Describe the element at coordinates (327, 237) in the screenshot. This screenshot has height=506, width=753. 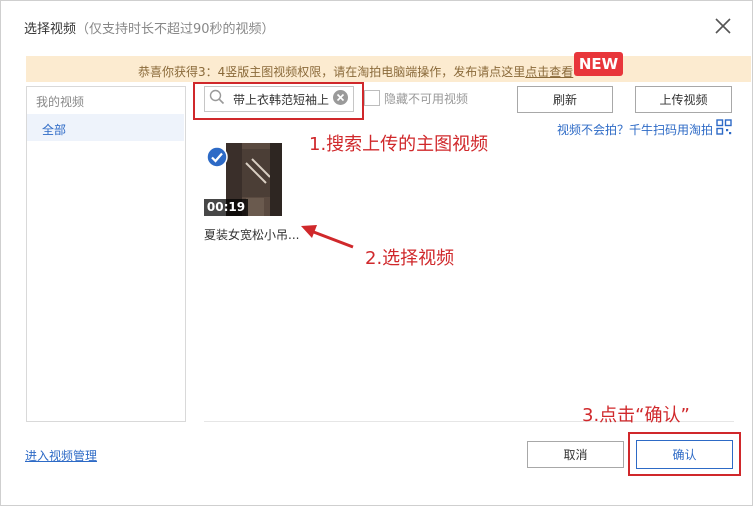
I see `step2-arrow-icon` at that location.